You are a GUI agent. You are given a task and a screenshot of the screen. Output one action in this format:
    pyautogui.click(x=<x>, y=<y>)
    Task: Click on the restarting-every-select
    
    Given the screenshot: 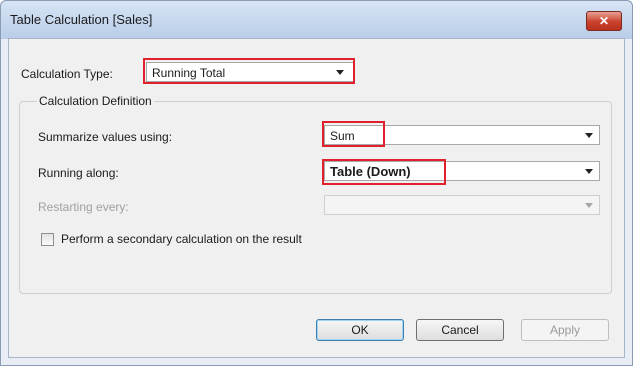 What is the action you would take?
    pyautogui.click(x=462, y=205)
    